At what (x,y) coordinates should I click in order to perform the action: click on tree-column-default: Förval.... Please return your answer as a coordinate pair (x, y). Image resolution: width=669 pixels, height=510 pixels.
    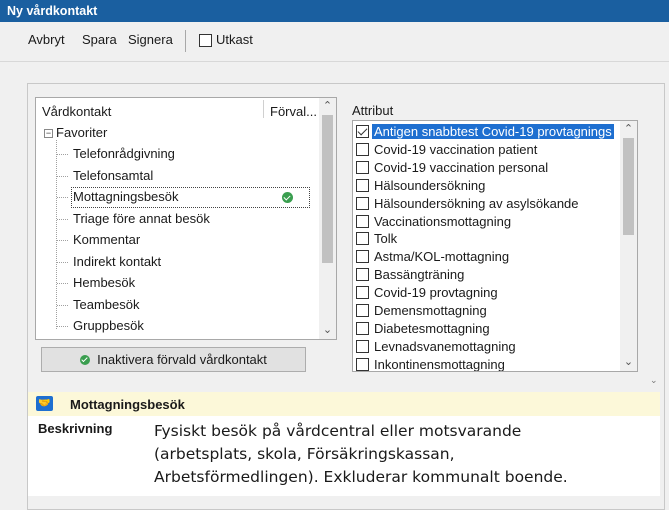
    Looking at the image, I should click on (293, 111).